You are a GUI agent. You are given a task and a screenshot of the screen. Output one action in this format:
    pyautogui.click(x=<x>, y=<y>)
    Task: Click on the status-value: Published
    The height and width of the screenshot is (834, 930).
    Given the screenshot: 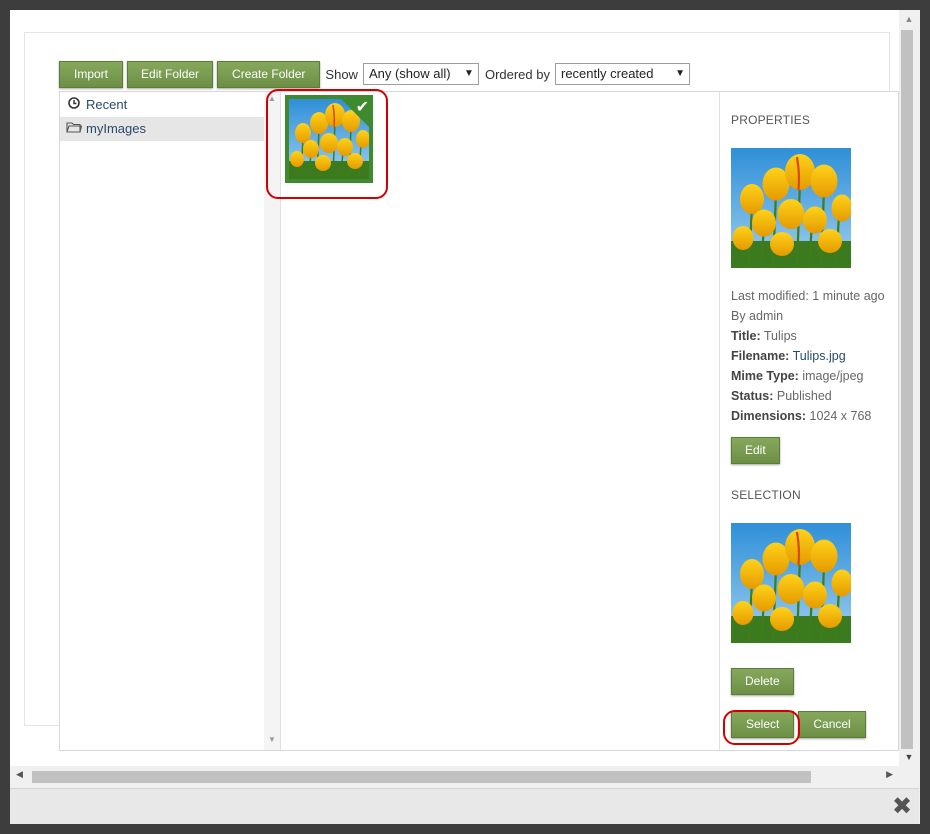 What is the action you would take?
    pyautogui.click(x=804, y=396)
    